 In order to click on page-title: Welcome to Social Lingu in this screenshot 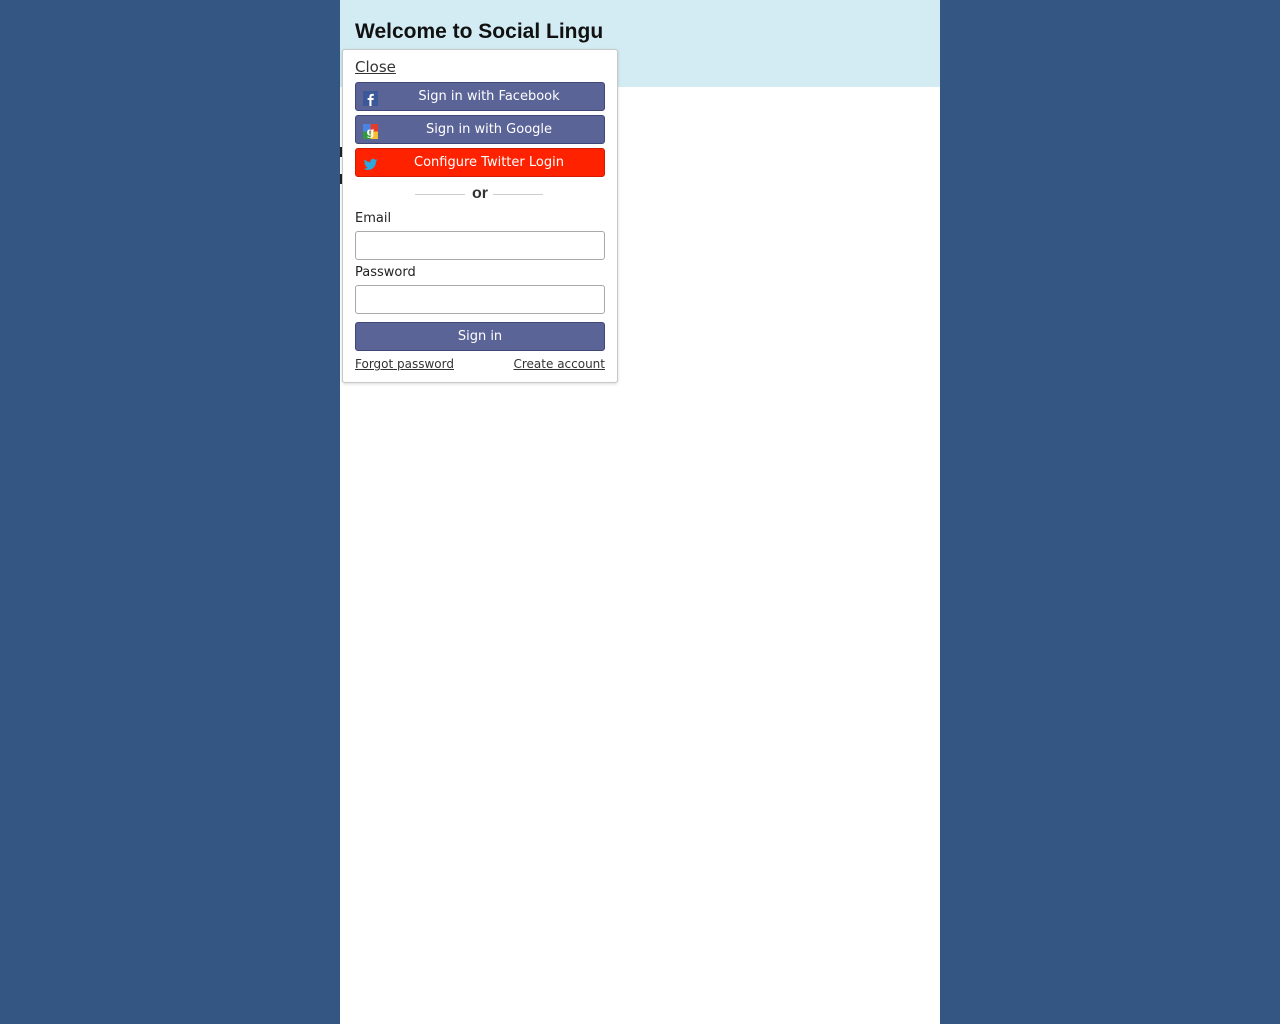, I will do `click(479, 31)`.